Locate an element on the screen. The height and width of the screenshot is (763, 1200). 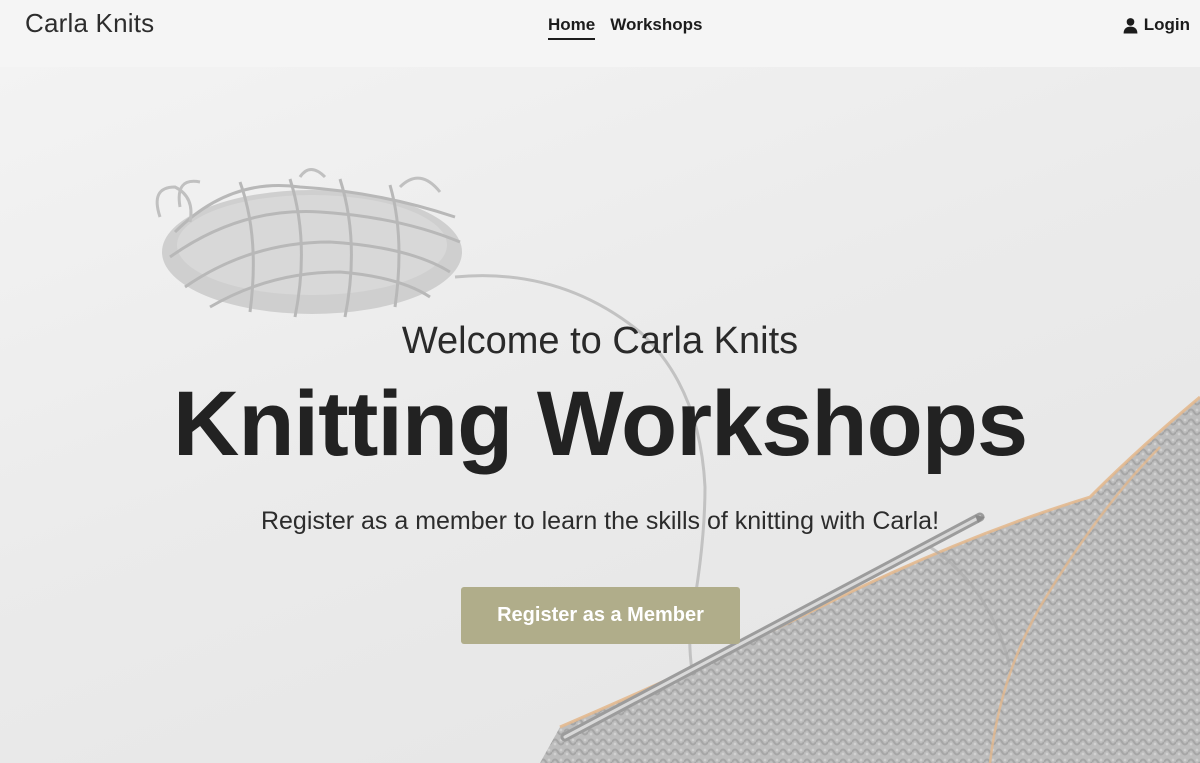
user-icon is located at coordinates (1130, 25).